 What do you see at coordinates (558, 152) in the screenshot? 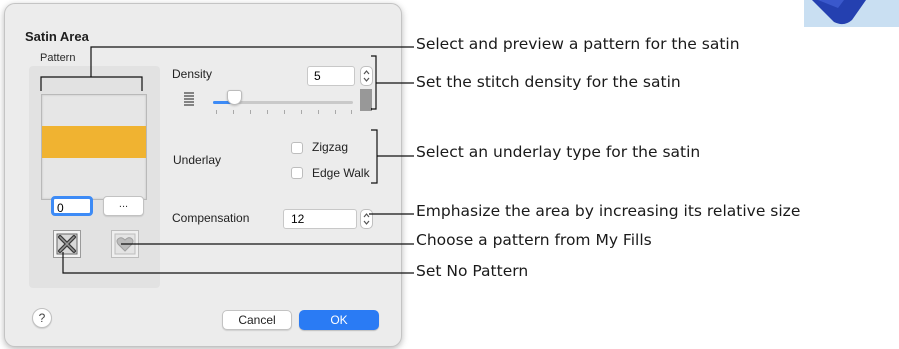
I see `callout-underlay: Select an underlay type for the satin` at bounding box center [558, 152].